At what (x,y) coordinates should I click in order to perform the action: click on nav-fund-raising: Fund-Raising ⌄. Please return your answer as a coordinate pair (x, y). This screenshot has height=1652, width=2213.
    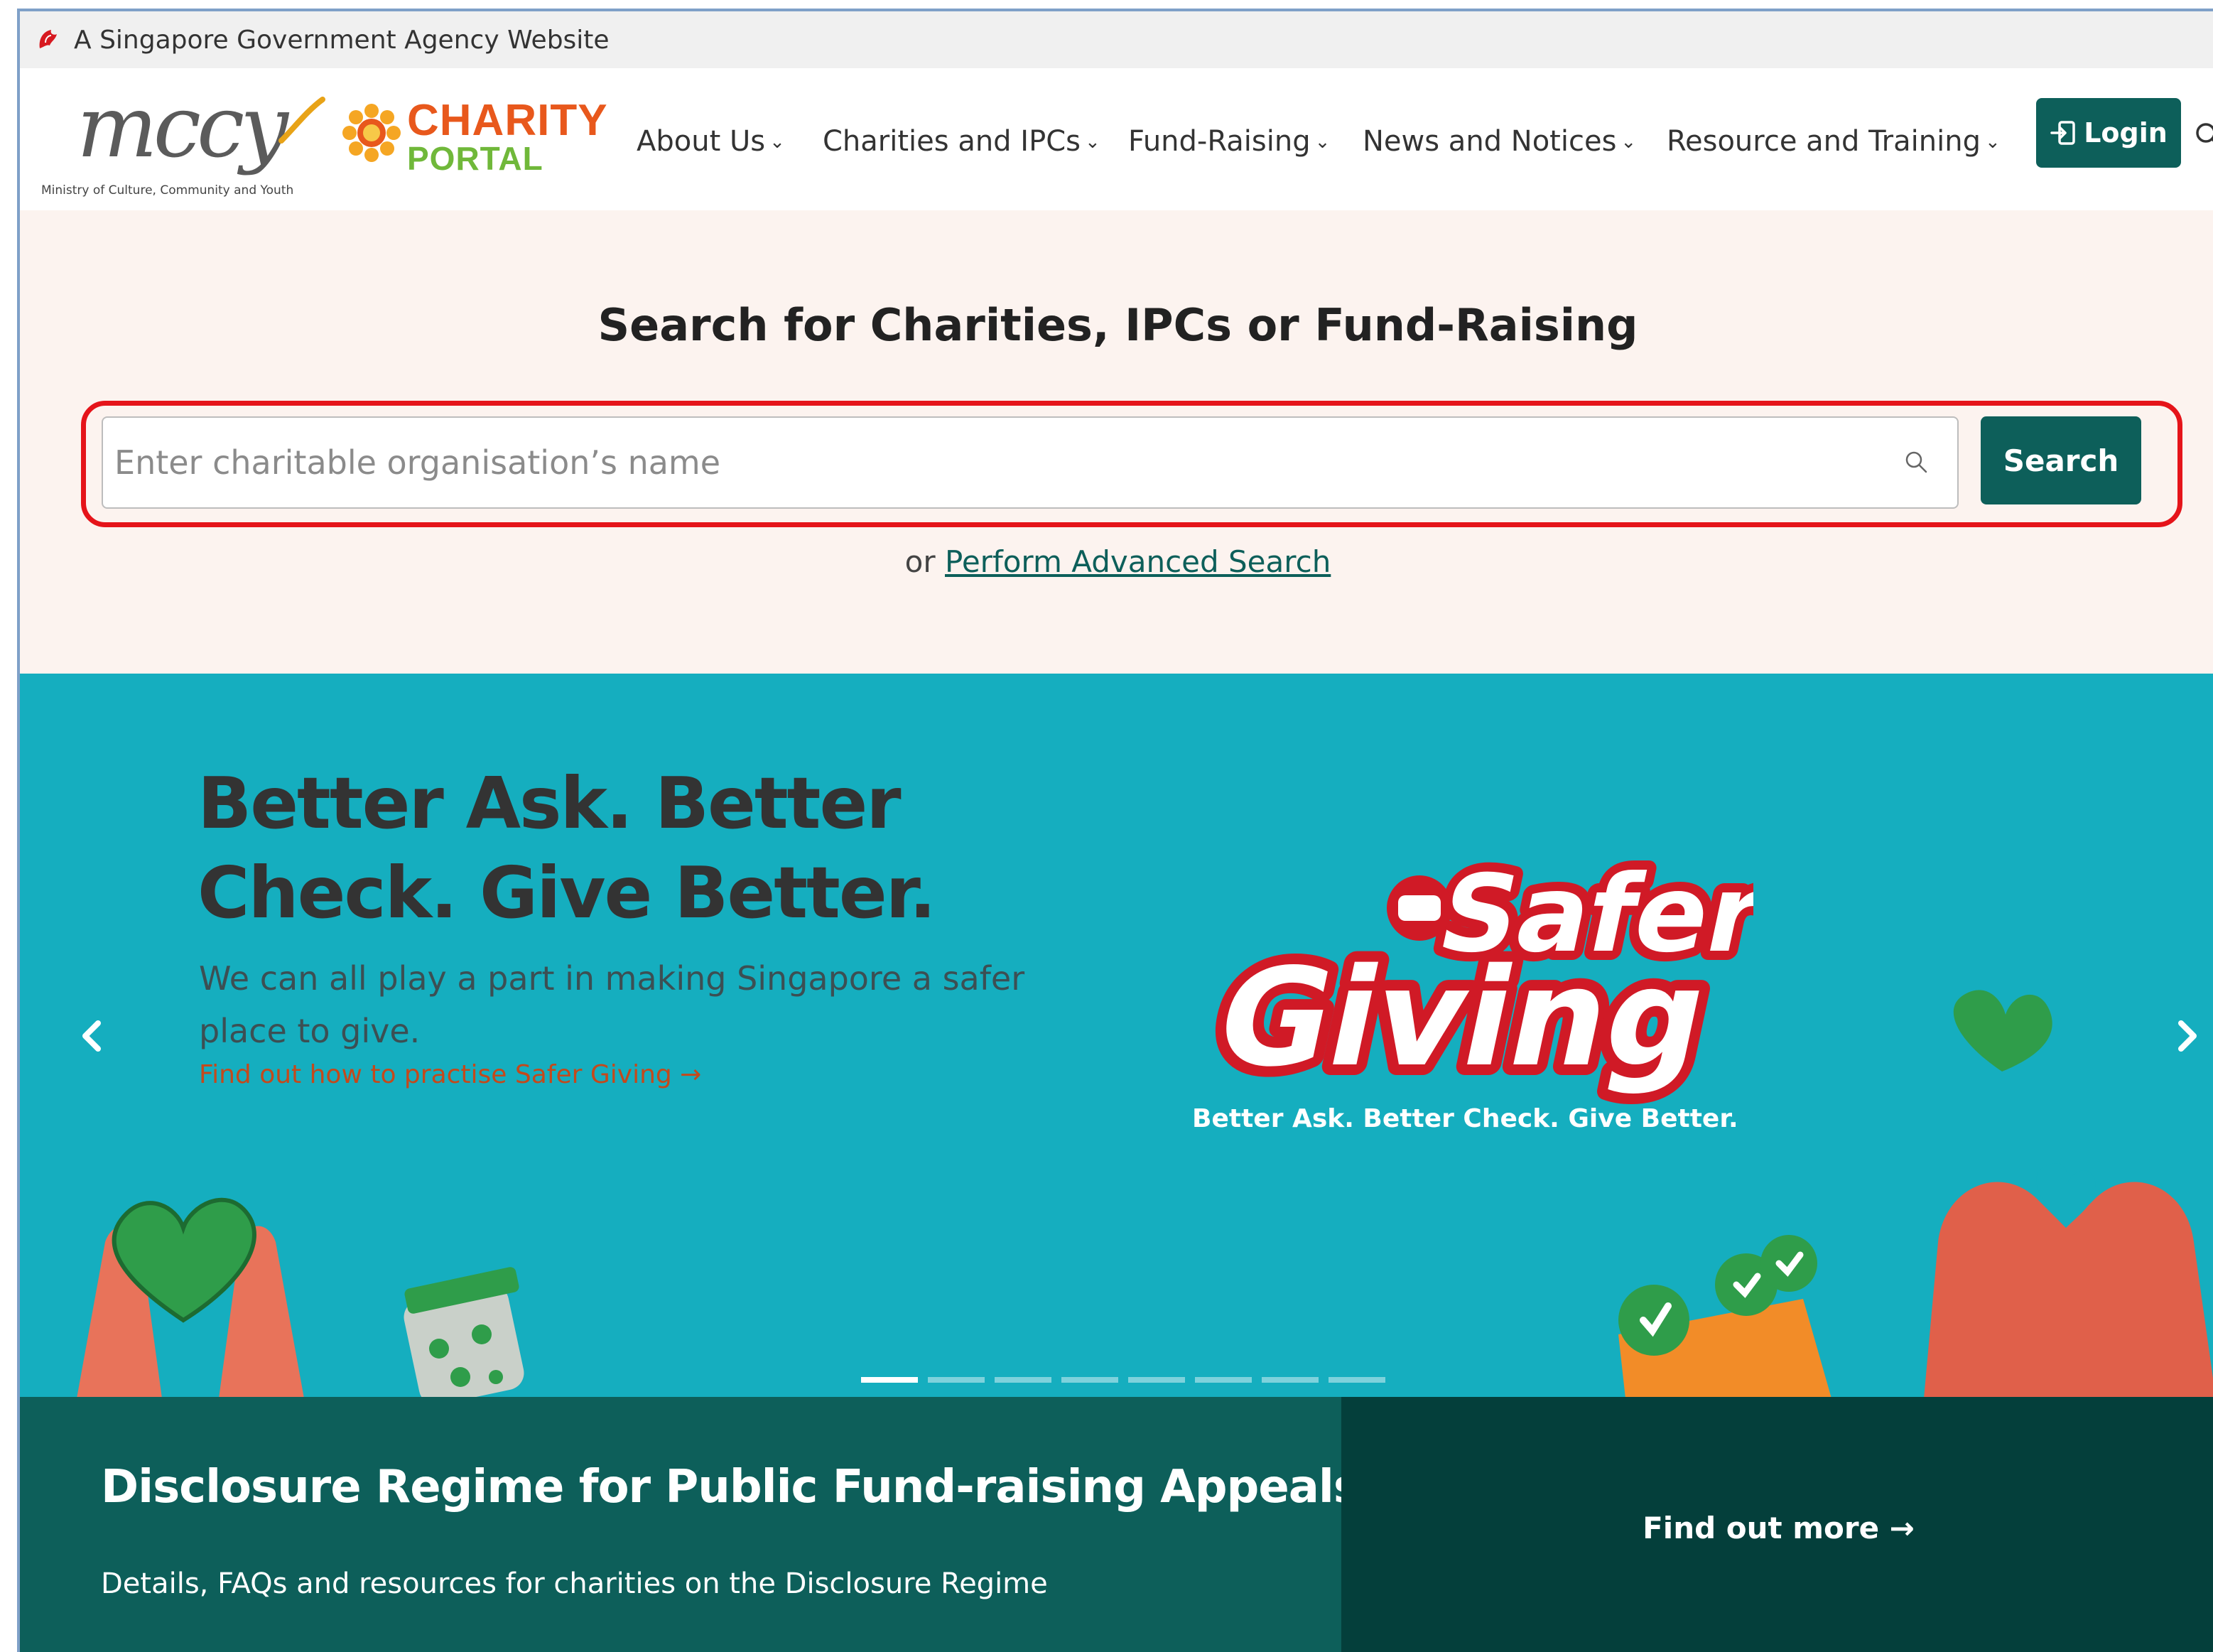
    Looking at the image, I should click on (1229, 142).